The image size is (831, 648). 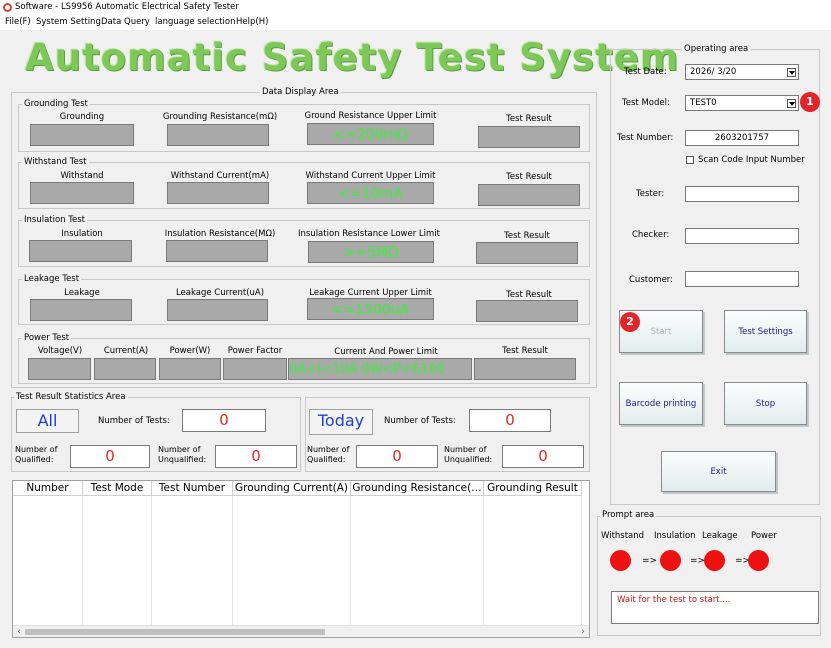 I want to click on withstand-test-title: Withstand Test, so click(x=55, y=162).